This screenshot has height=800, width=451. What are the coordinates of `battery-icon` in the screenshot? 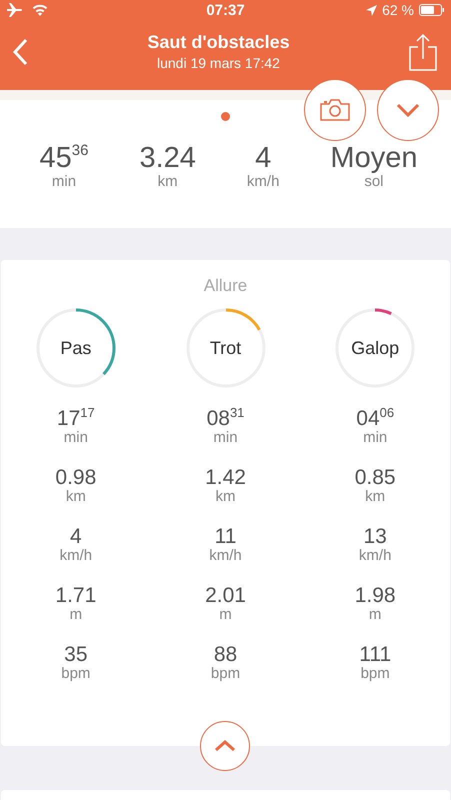 It's located at (432, 10).